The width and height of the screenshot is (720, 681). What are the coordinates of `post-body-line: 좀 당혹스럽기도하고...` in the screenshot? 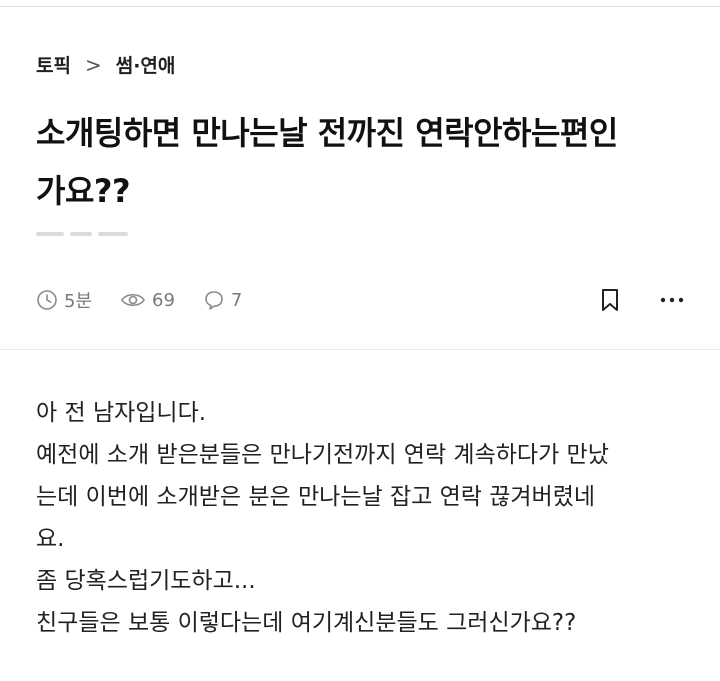 It's located at (146, 581).